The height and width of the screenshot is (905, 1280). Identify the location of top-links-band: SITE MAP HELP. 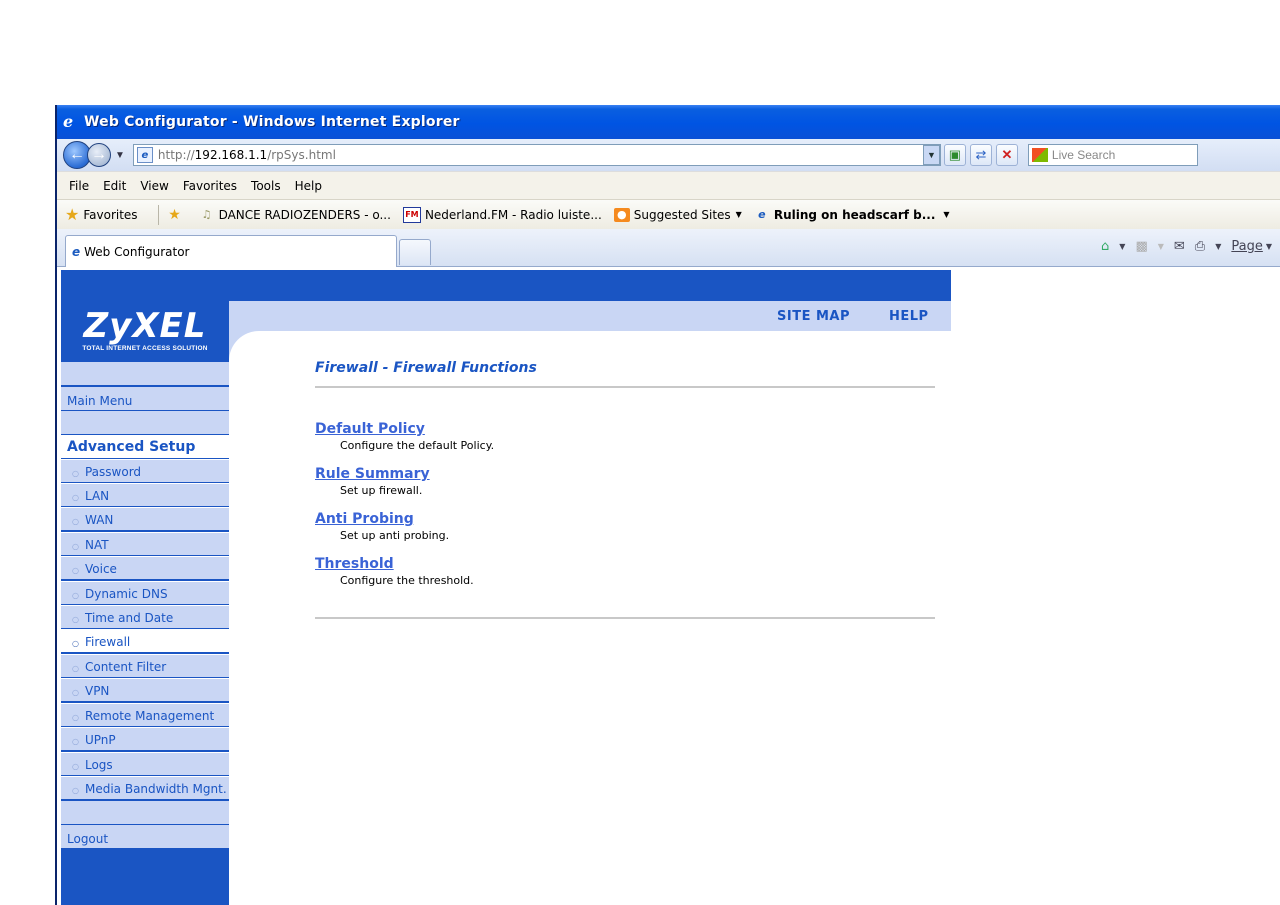
(590, 316).